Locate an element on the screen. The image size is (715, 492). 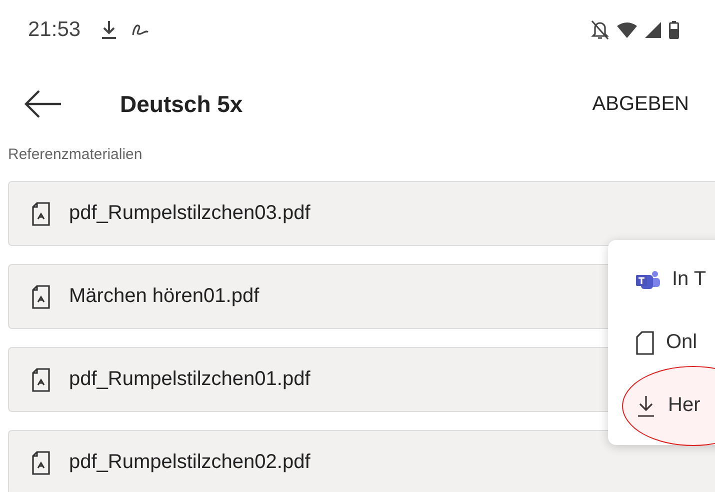
squiggle-icon is located at coordinates (139, 30).